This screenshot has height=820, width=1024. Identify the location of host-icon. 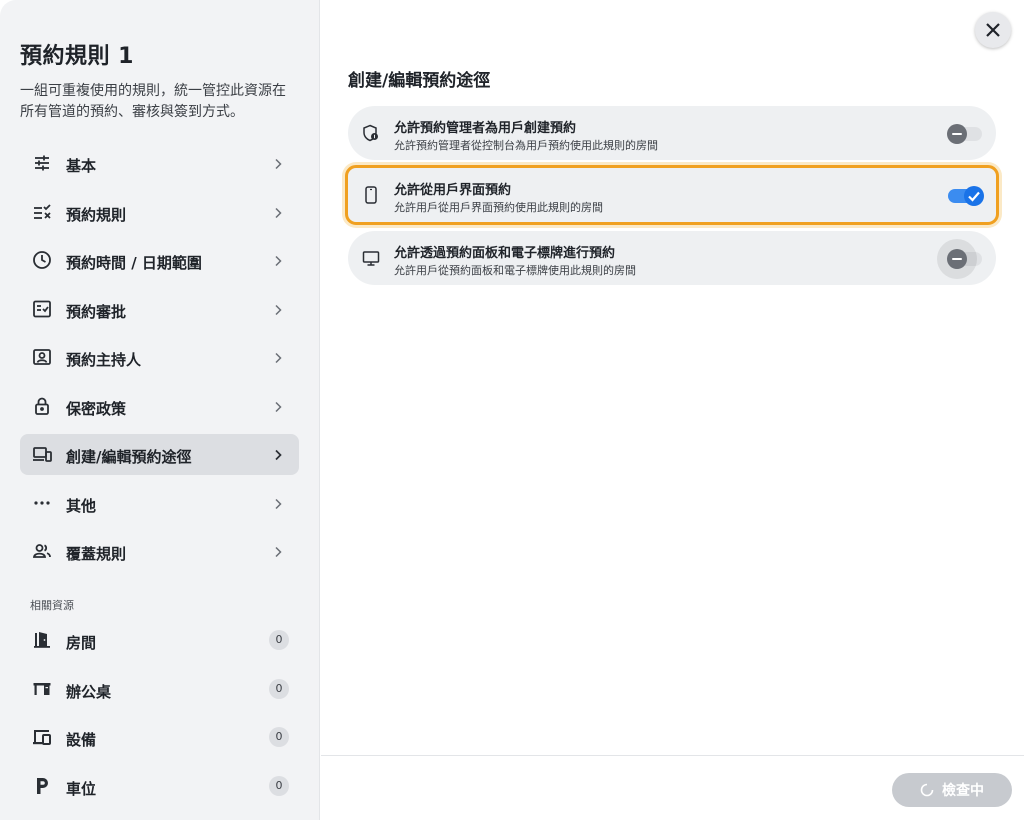
(42, 357).